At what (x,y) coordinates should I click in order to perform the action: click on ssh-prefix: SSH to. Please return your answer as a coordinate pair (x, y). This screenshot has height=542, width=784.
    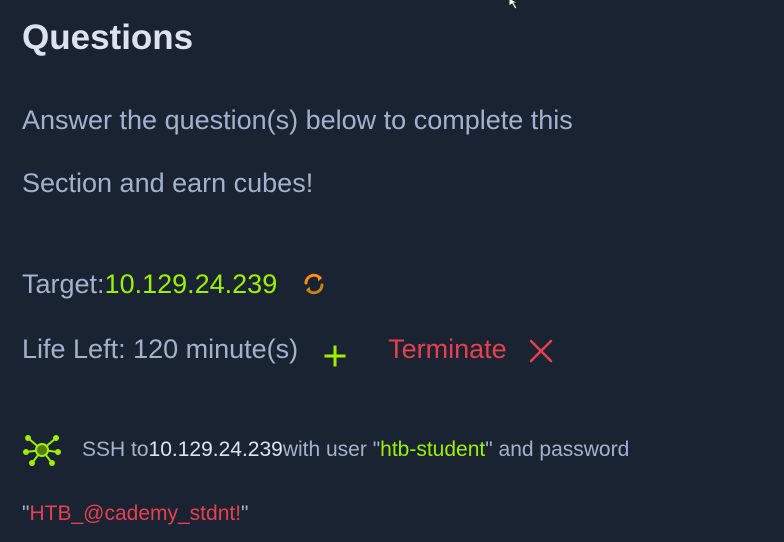
    Looking at the image, I should click on (115, 449).